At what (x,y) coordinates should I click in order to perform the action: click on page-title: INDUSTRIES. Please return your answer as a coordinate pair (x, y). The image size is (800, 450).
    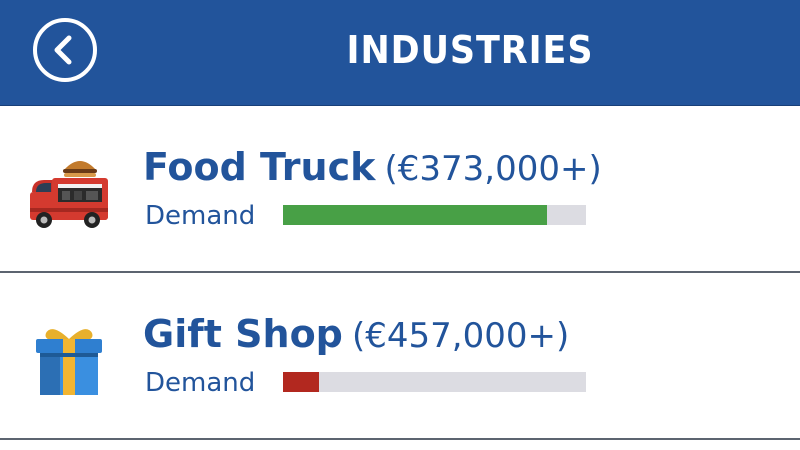
    Looking at the image, I should click on (470, 50).